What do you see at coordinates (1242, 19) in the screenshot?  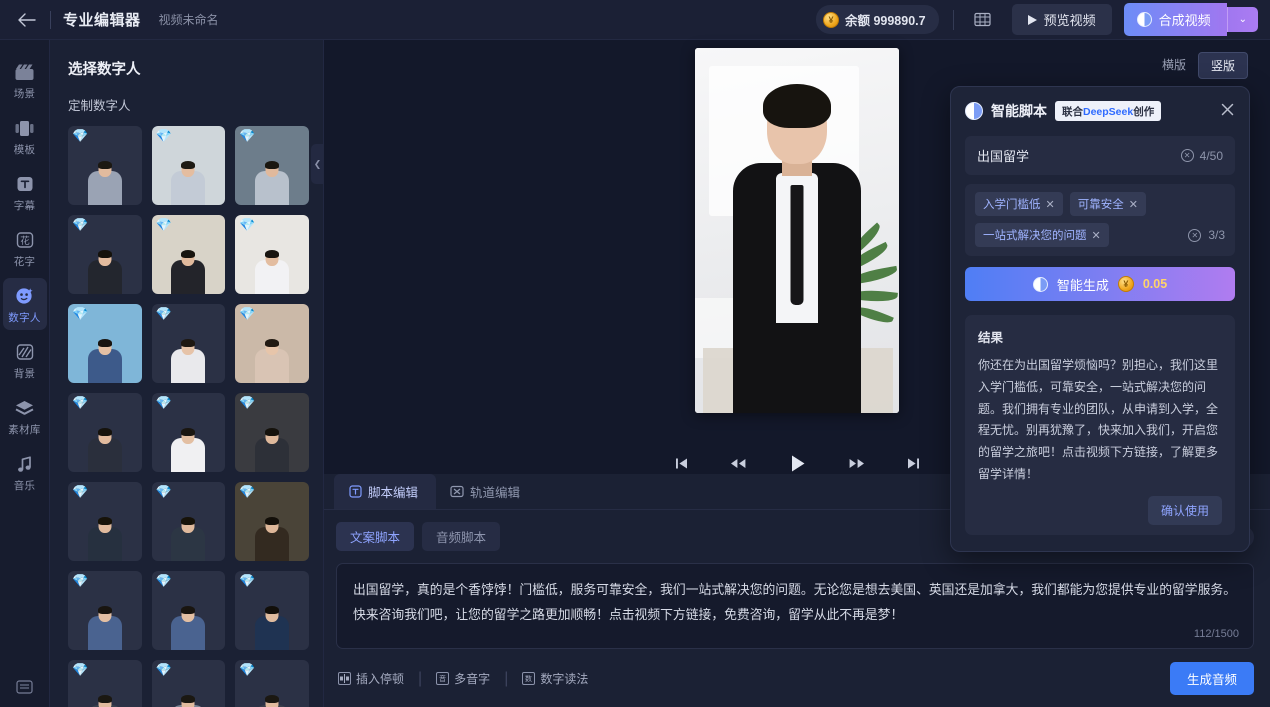 I see `compose-dropdown-button: ⌄` at bounding box center [1242, 19].